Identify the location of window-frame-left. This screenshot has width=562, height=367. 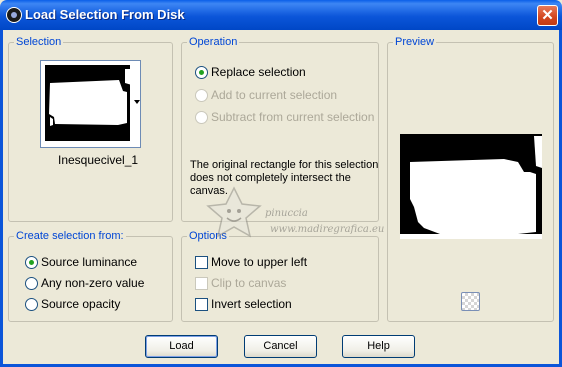
(1, 198).